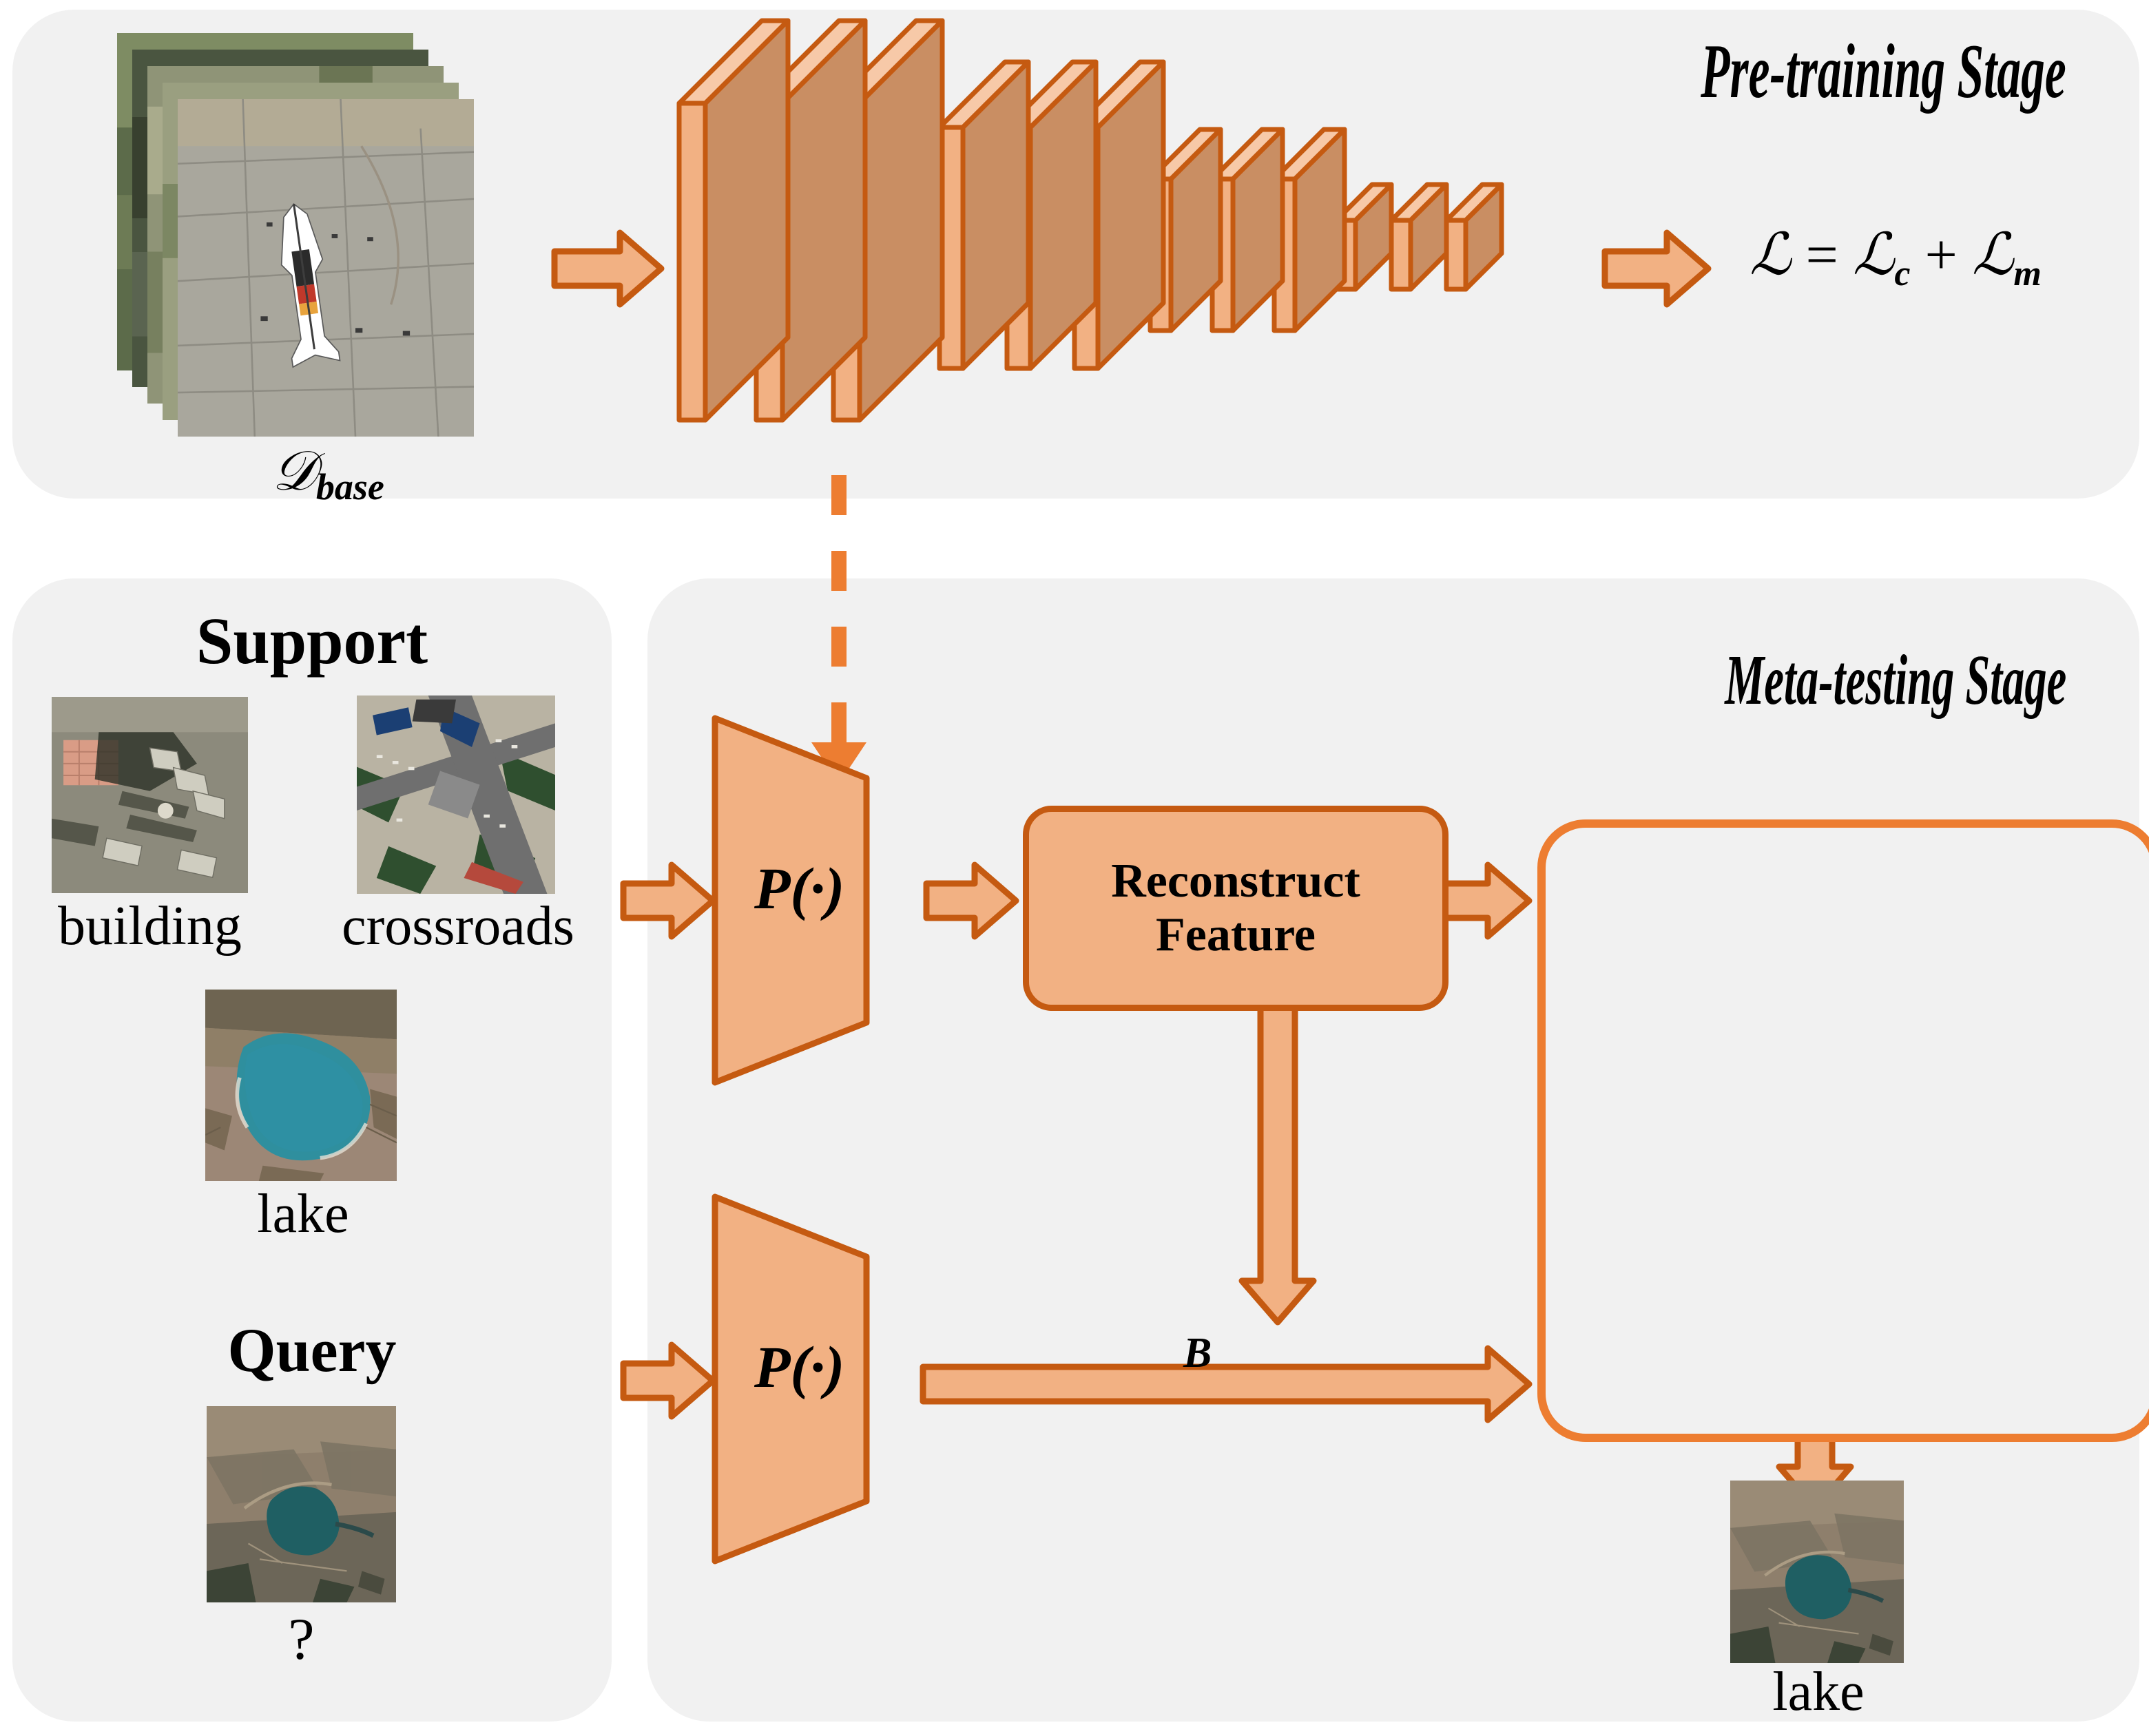  I want to click on loss-term1: ℒ, so click(1873, 255).